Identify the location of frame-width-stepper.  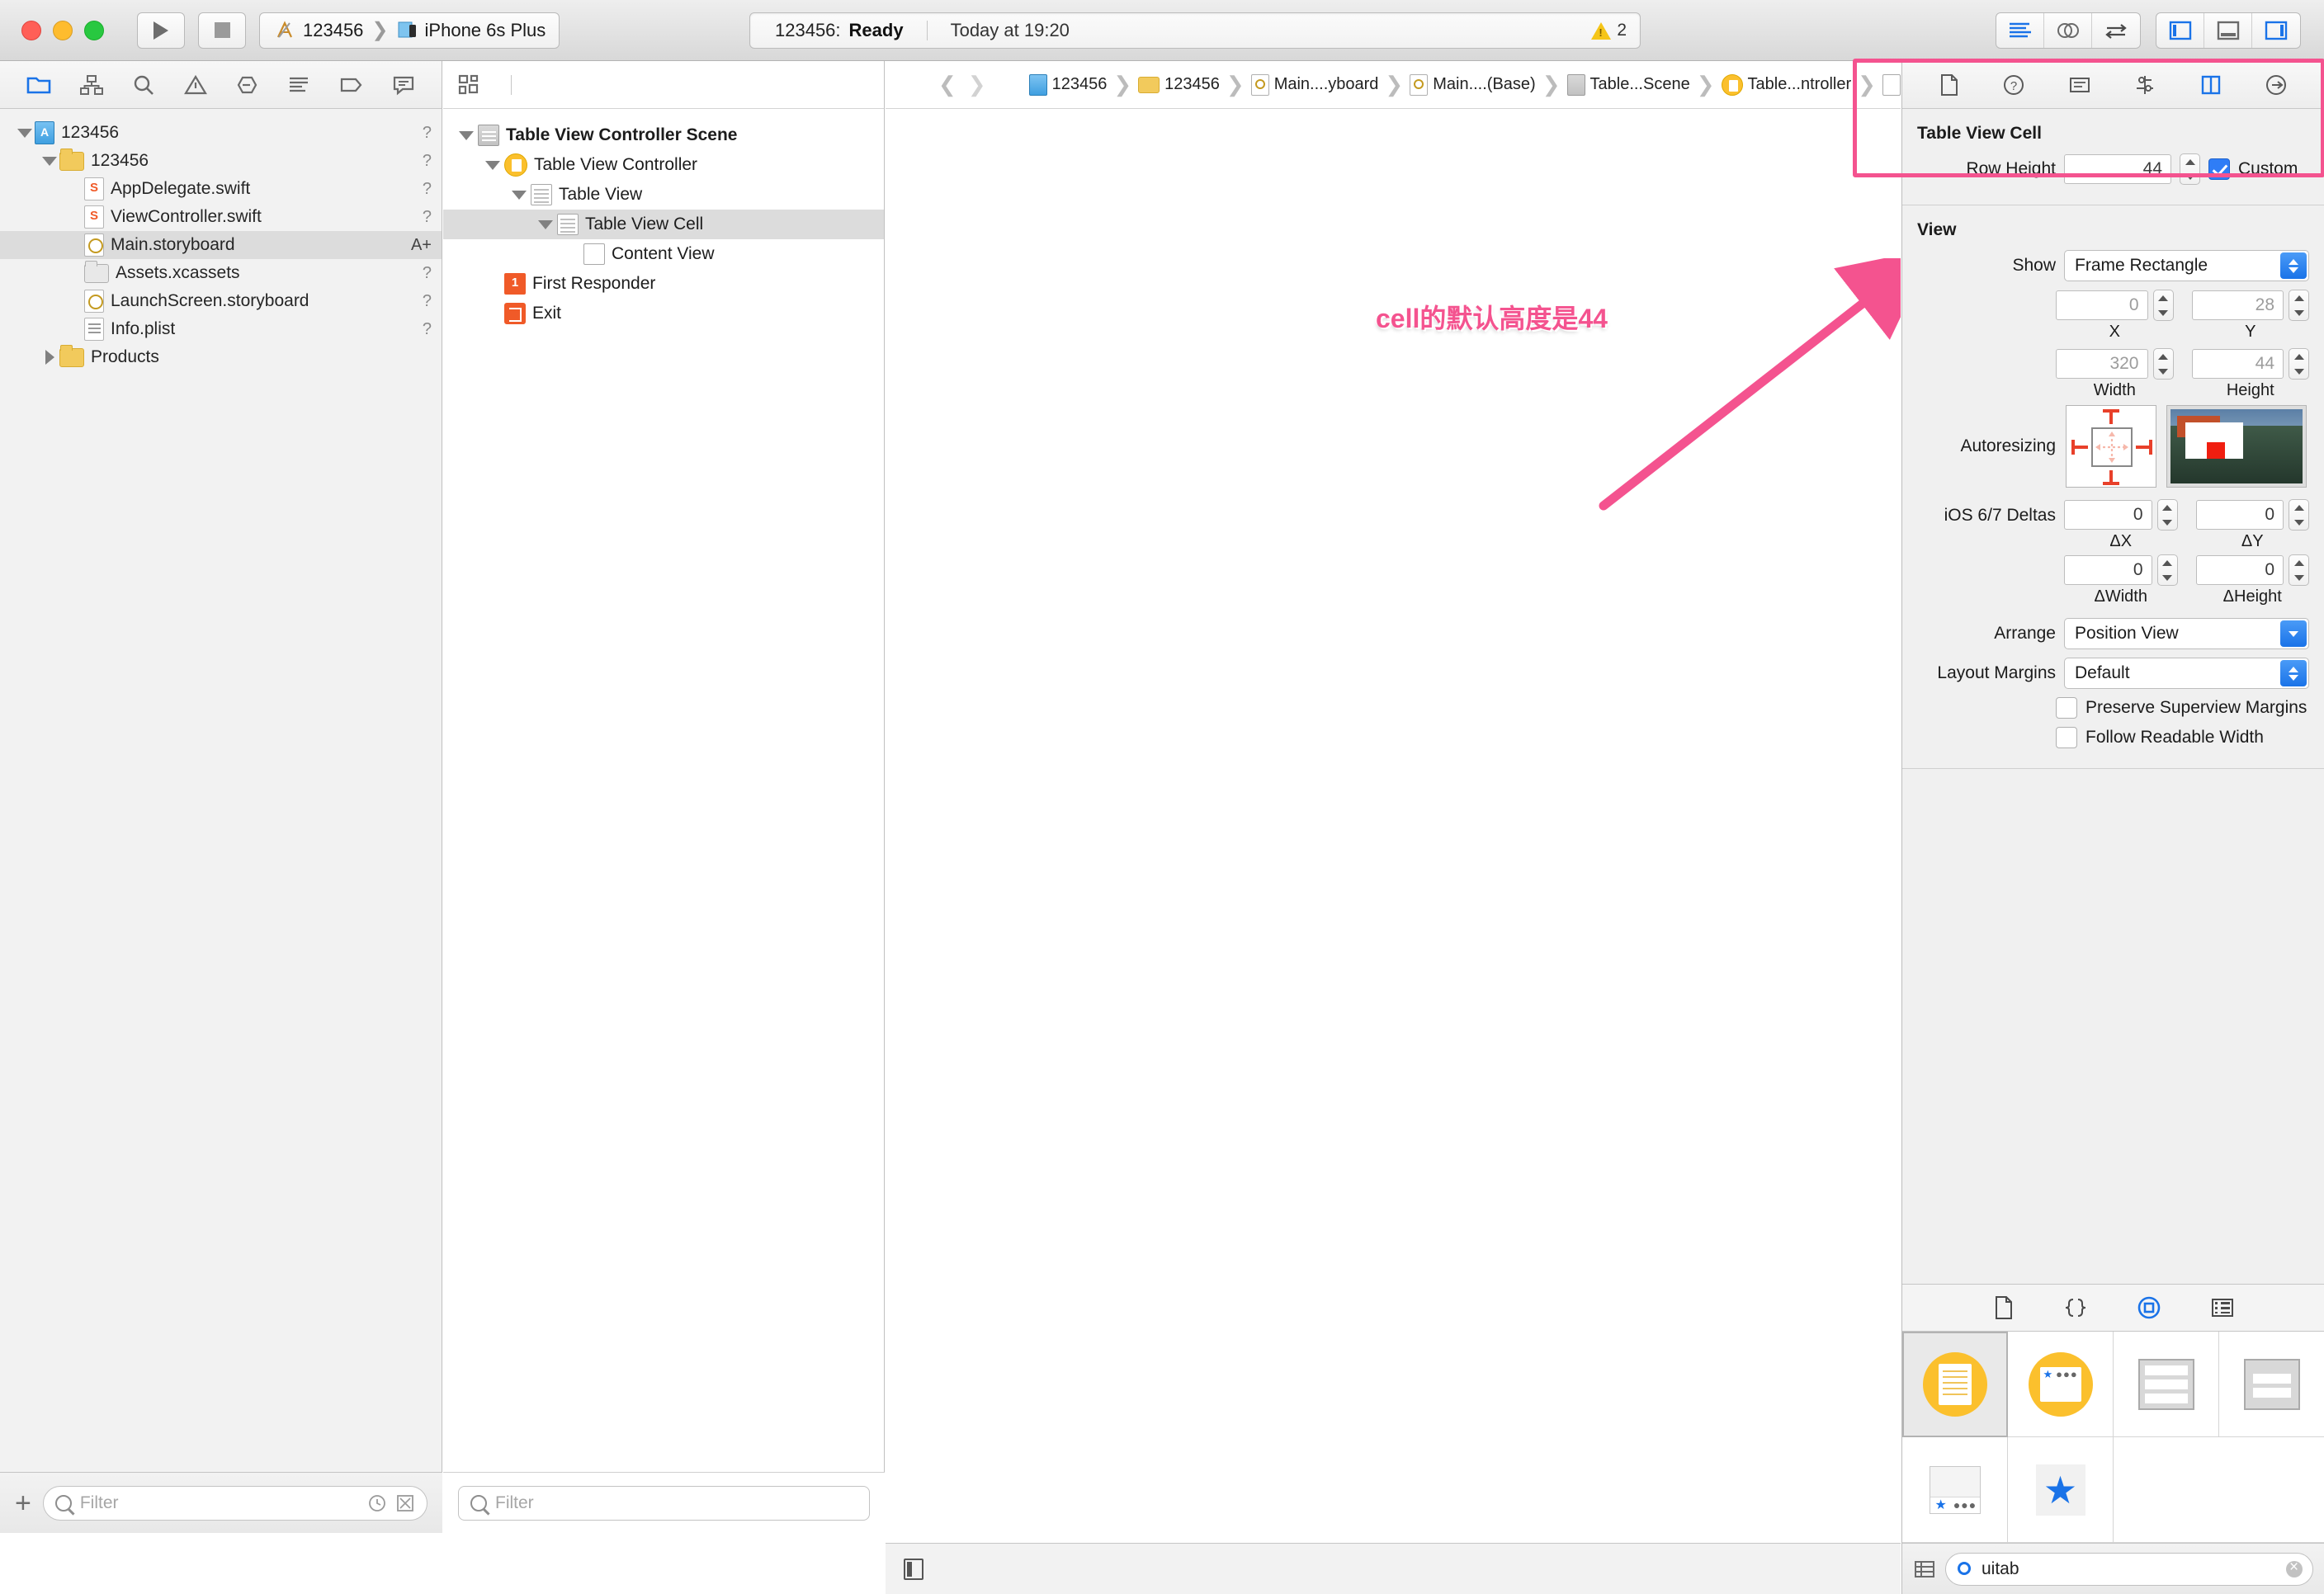
(2163, 364).